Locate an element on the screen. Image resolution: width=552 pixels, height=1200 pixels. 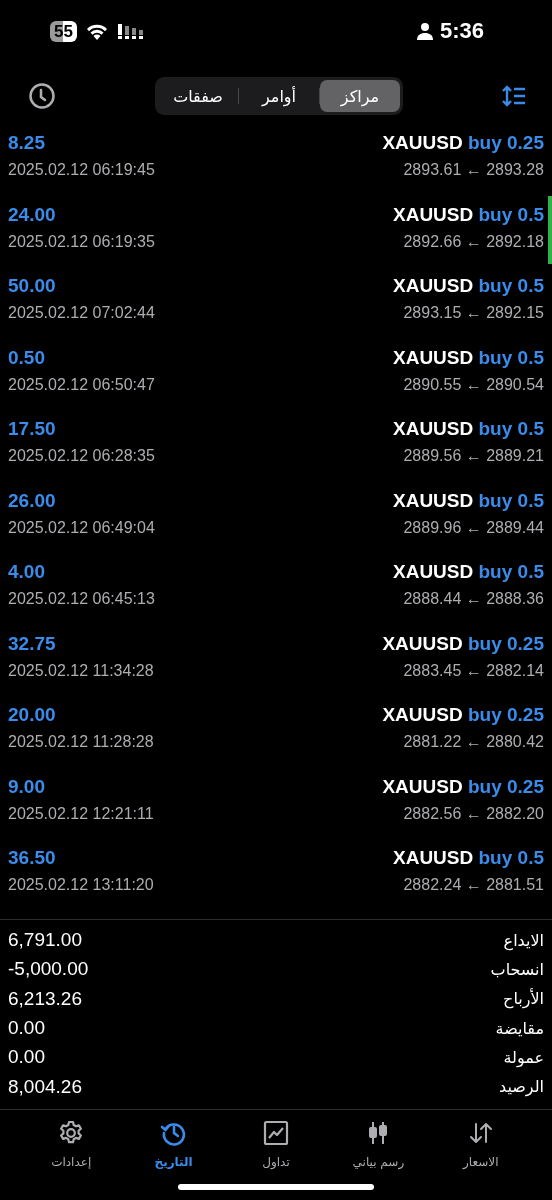
nav-tab: التاريخ is located at coordinates (173, 1144).